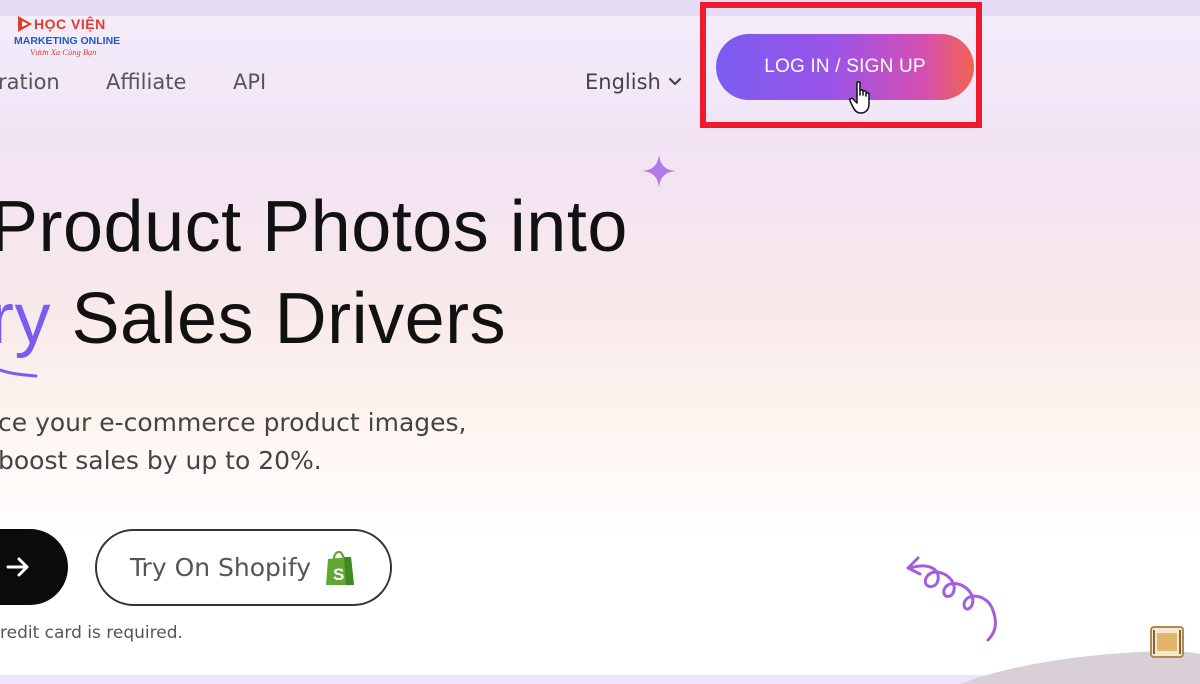 The image size is (1200, 684). I want to click on language-selector: English, so click(634, 82).